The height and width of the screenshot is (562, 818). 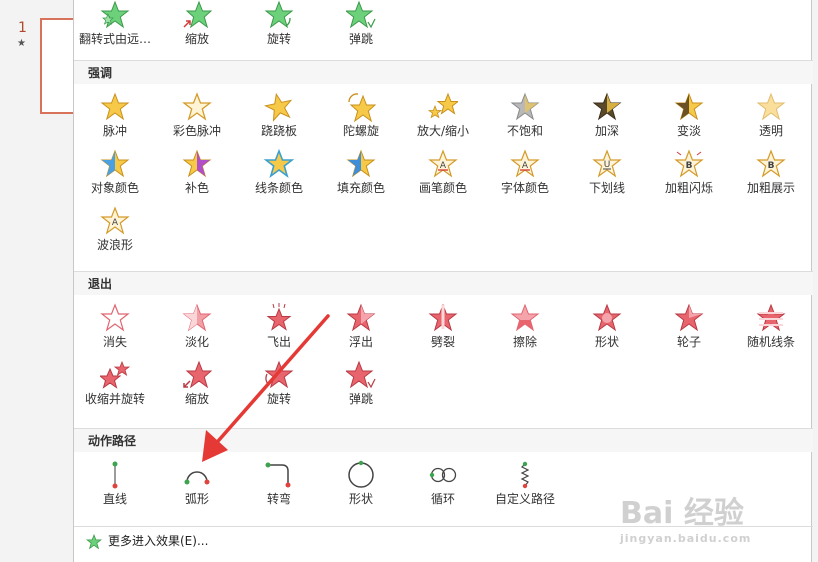 I want to click on emphasis-item-color-pulse: 彩色脉冲, so click(x=197, y=120).